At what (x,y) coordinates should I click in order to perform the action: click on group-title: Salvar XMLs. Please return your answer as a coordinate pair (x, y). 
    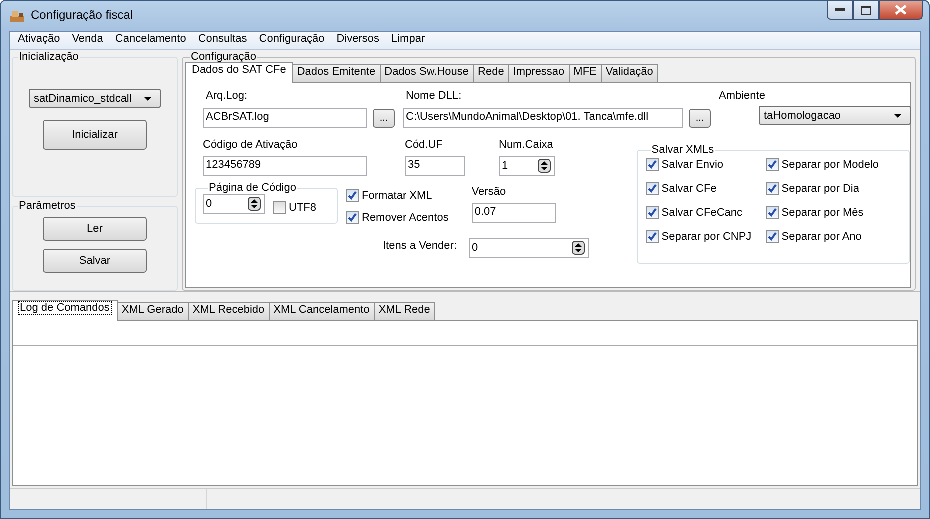
    Looking at the image, I should click on (683, 150).